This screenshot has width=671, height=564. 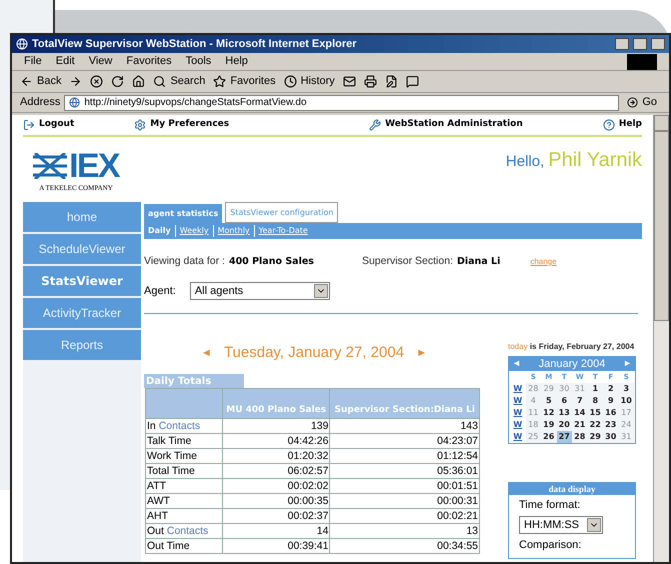 What do you see at coordinates (314, 352) in the screenshot?
I see `date-heading: Tuesday, January 27, 2004` at bounding box center [314, 352].